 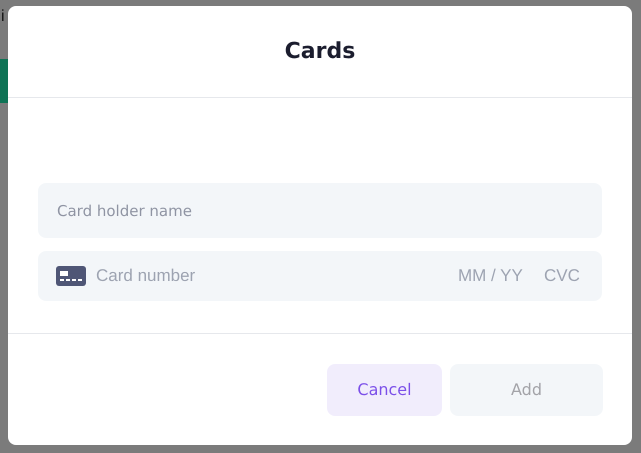 I want to click on dialog-title: Cards, so click(x=320, y=51).